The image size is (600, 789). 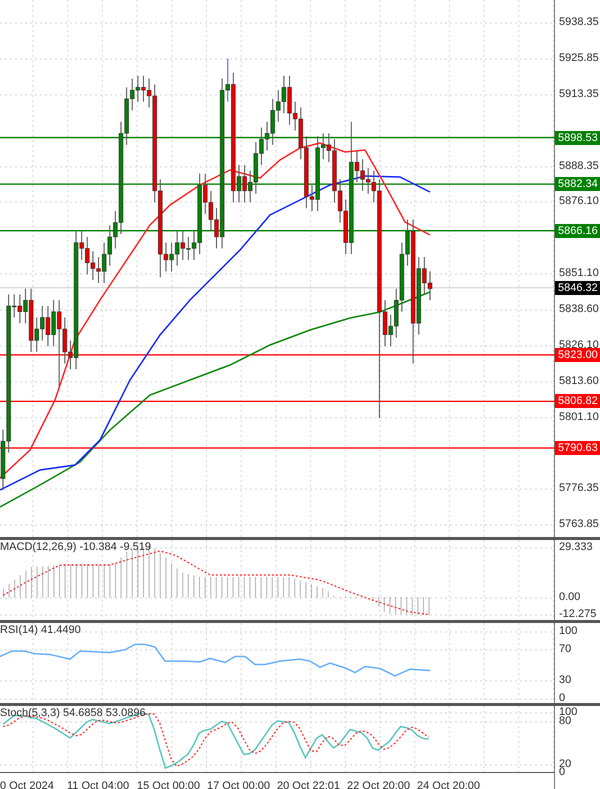 What do you see at coordinates (579, 417) in the screenshot?
I see `price-label: 5801.10` at bounding box center [579, 417].